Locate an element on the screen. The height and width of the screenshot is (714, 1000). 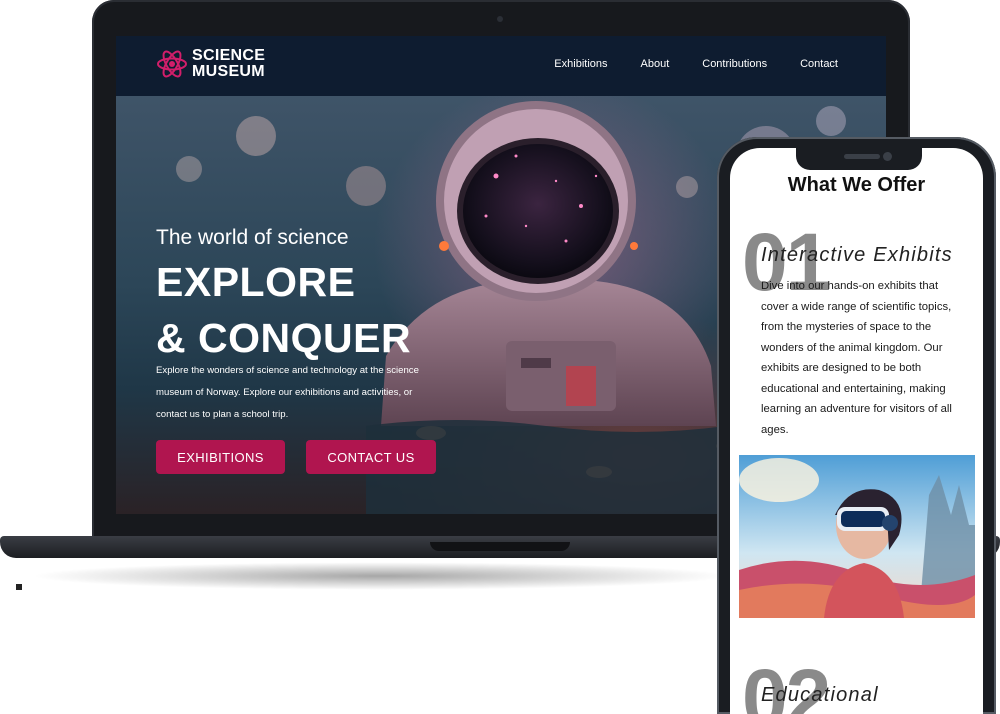
vr-child-image is located at coordinates (857, 536).